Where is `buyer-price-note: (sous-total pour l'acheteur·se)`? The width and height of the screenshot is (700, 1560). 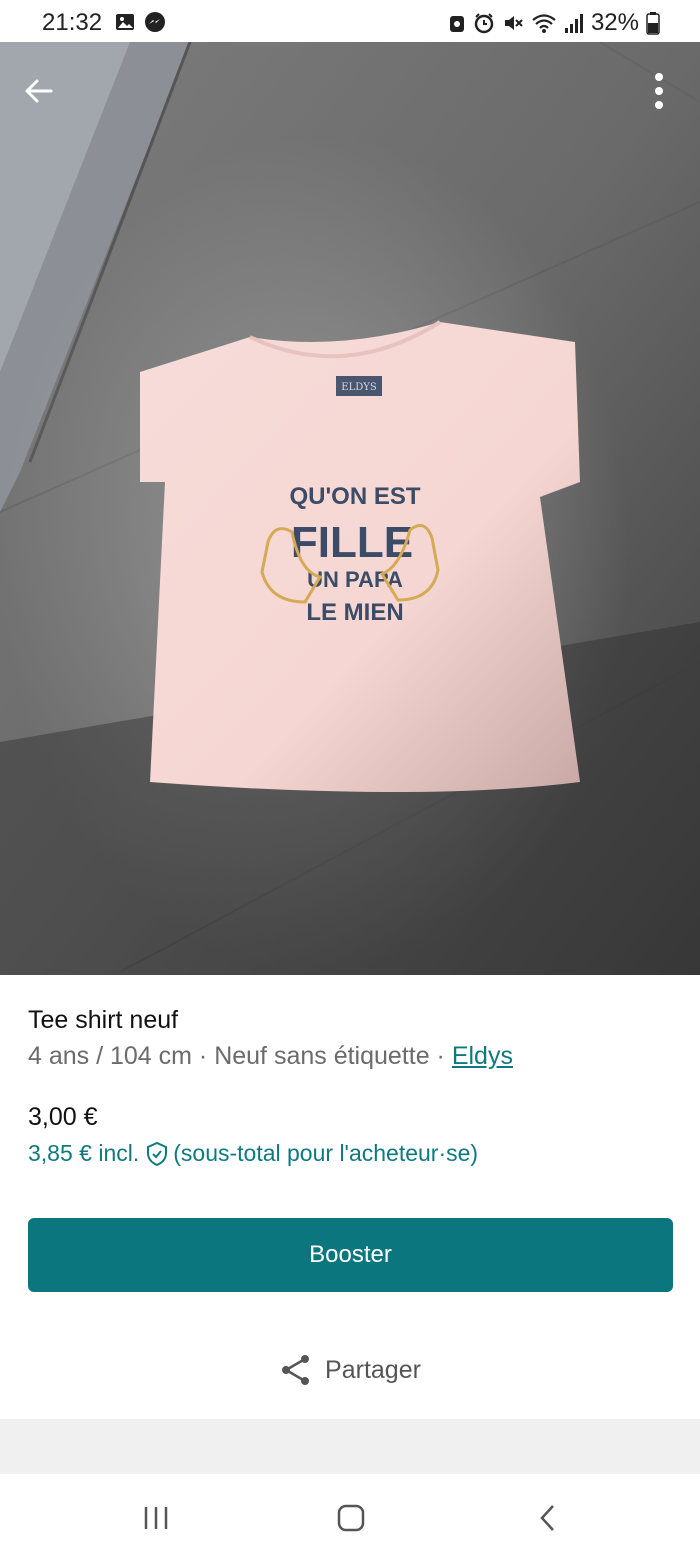 buyer-price-note: (sous-total pour l'acheteur·se) is located at coordinates (326, 1153).